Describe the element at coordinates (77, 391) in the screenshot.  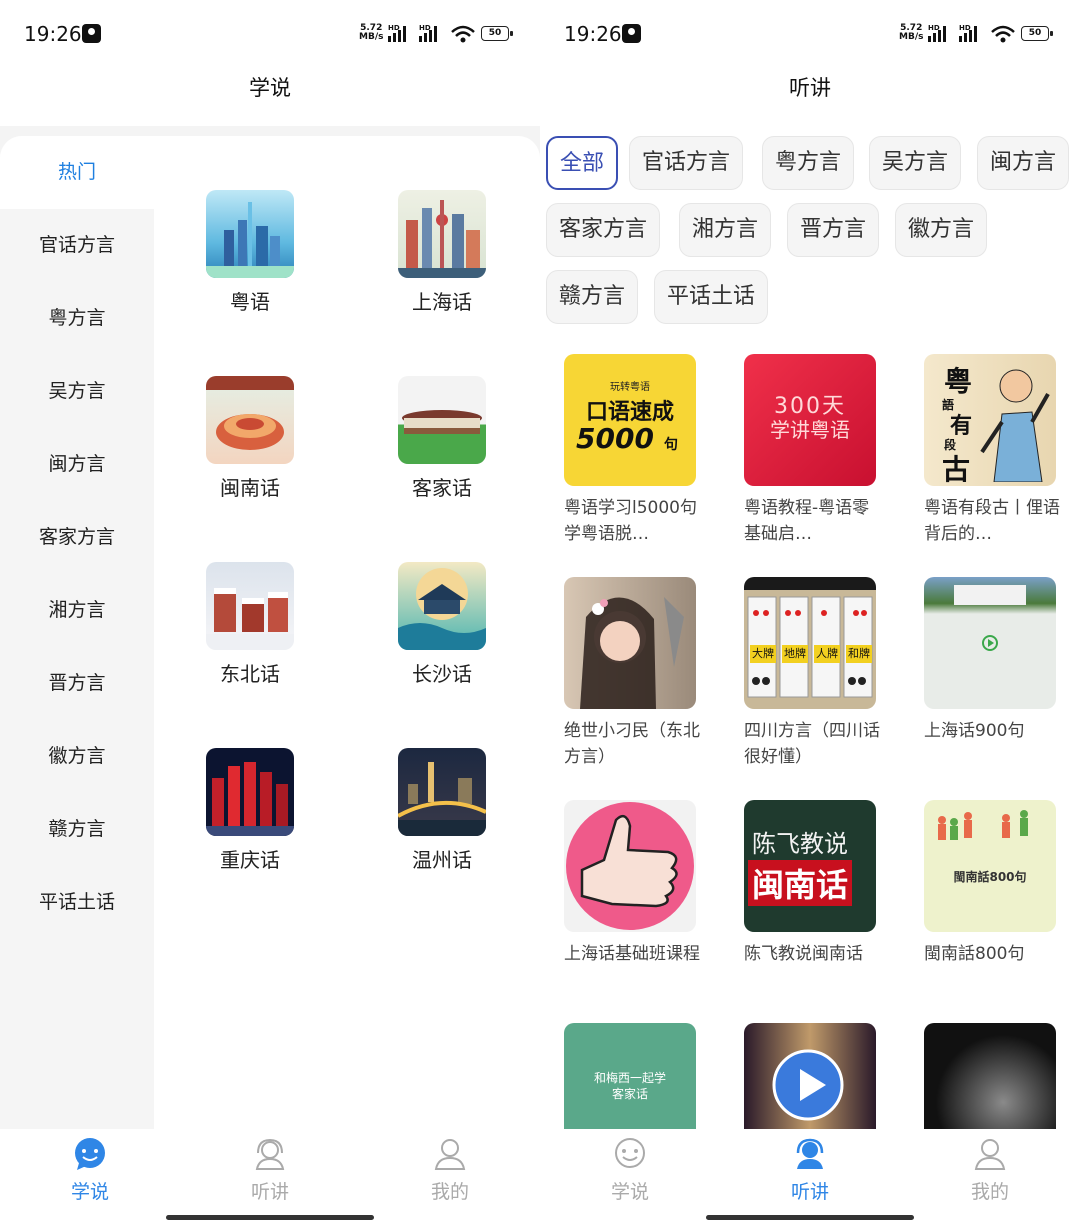
I see `sidebar-item-wu: 吴方言` at that location.